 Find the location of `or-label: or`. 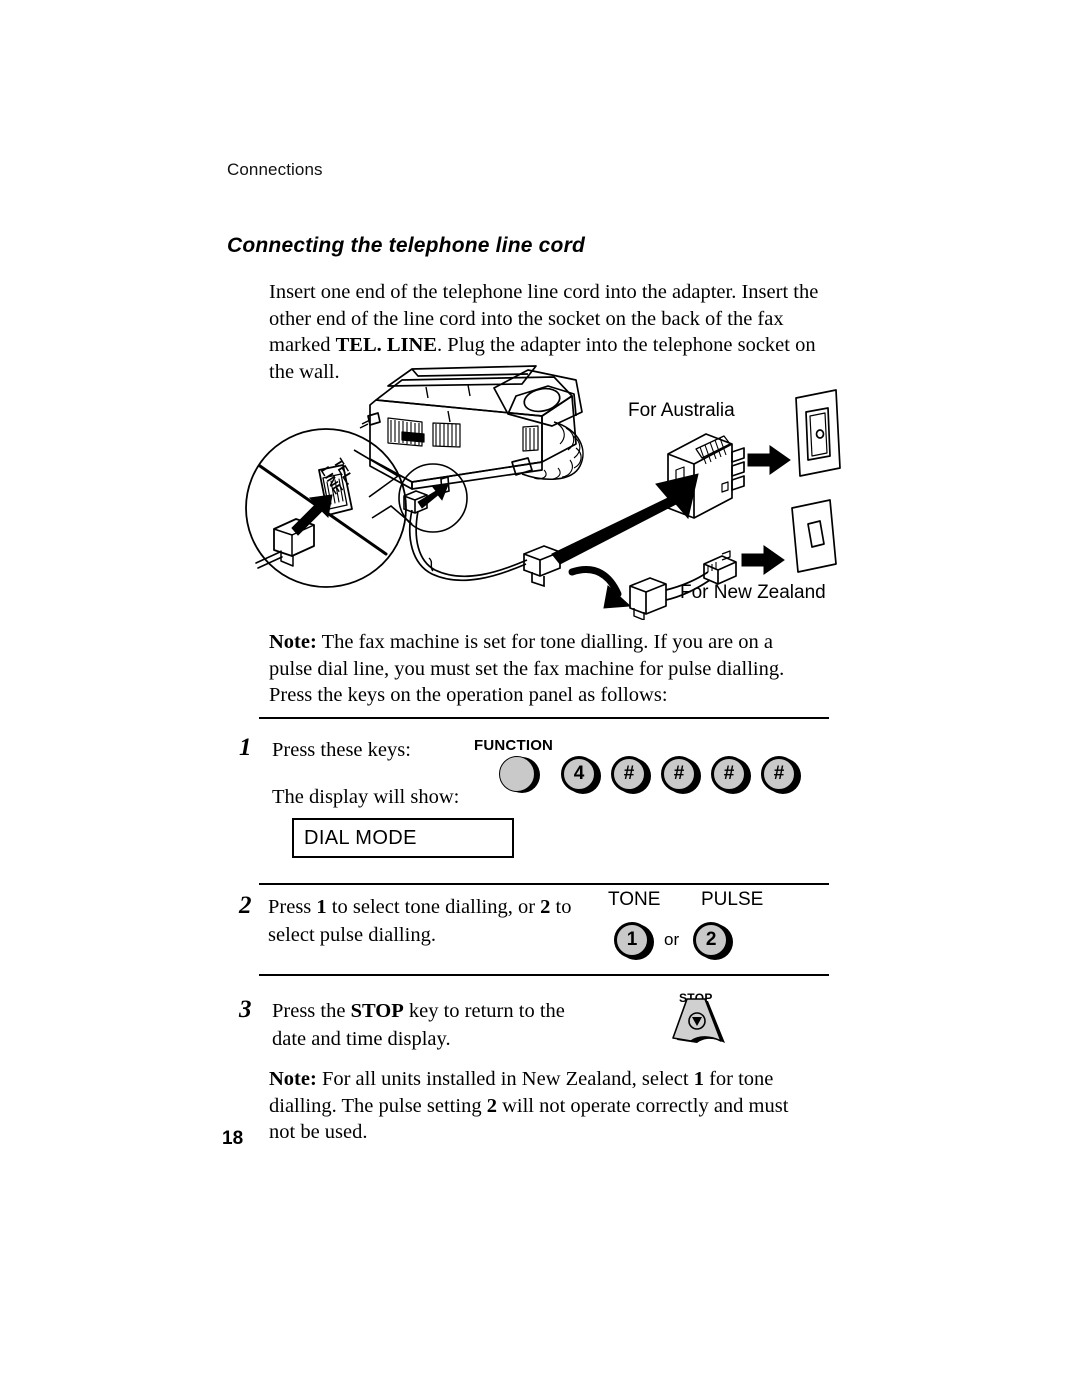

or-label: or is located at coordinates (672, 939).